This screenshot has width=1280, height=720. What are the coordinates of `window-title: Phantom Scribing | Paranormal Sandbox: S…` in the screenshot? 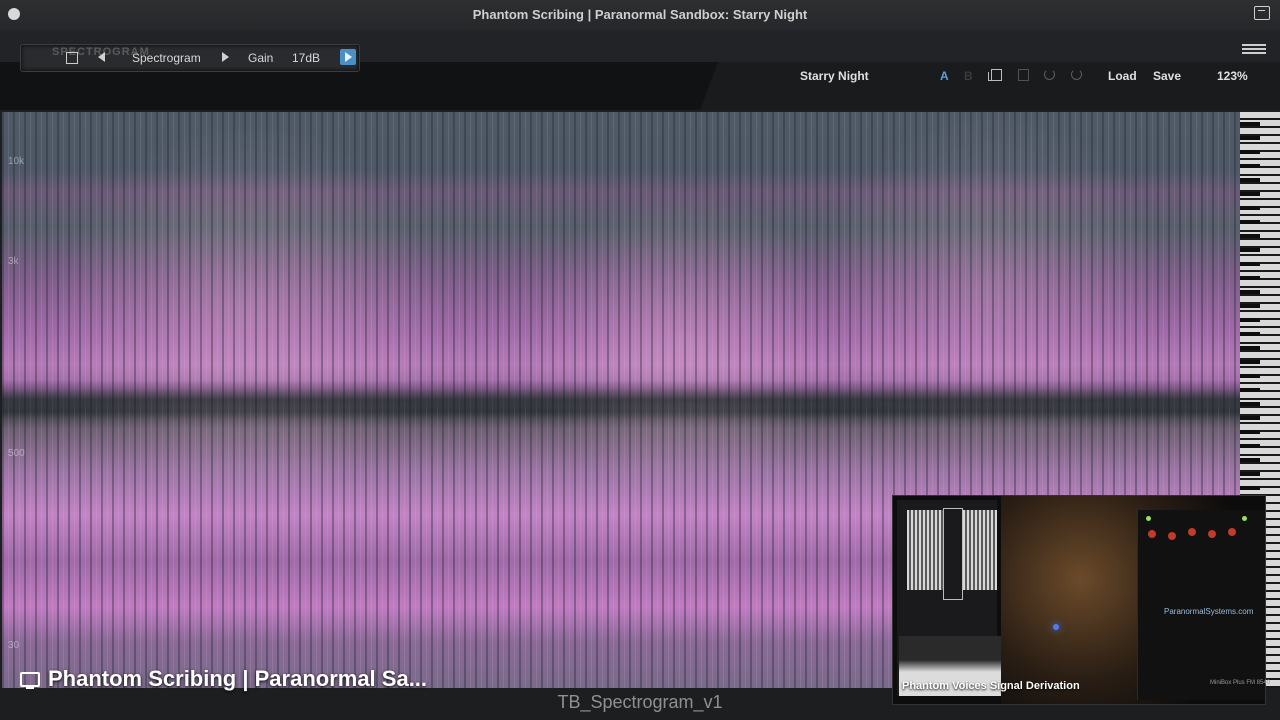 It's located at (640, 14).